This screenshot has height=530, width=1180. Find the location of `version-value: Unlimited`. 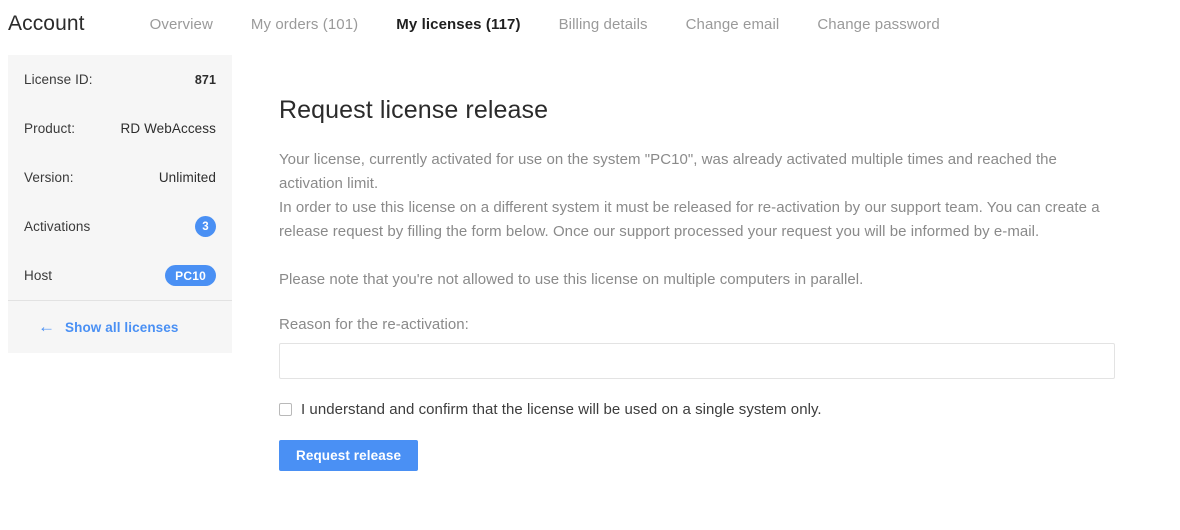

version-value: Unlimited is located at coordinates (187, 177).